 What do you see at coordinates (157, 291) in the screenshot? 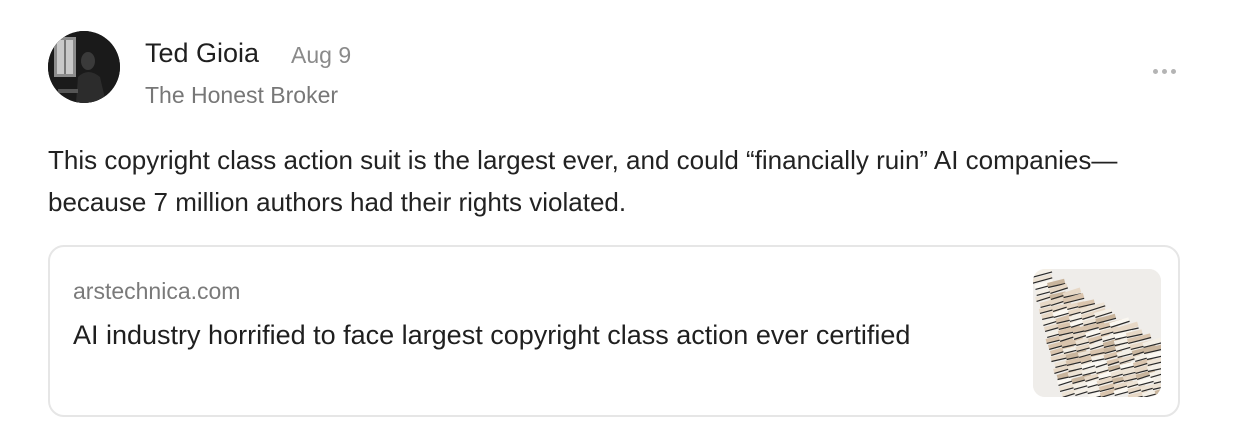
I see `link-domain: arstechnica.com` at bounding box center [157, 291].